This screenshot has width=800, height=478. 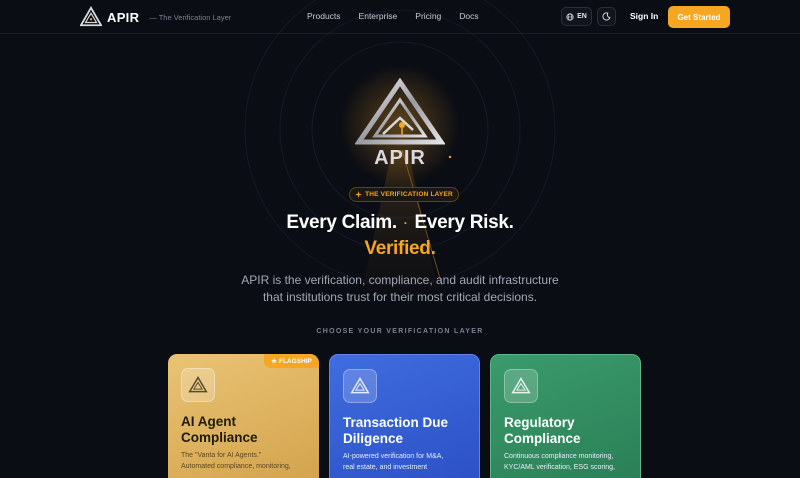 I want to click on nav-link-products: Products, so click(x=324, y=16).